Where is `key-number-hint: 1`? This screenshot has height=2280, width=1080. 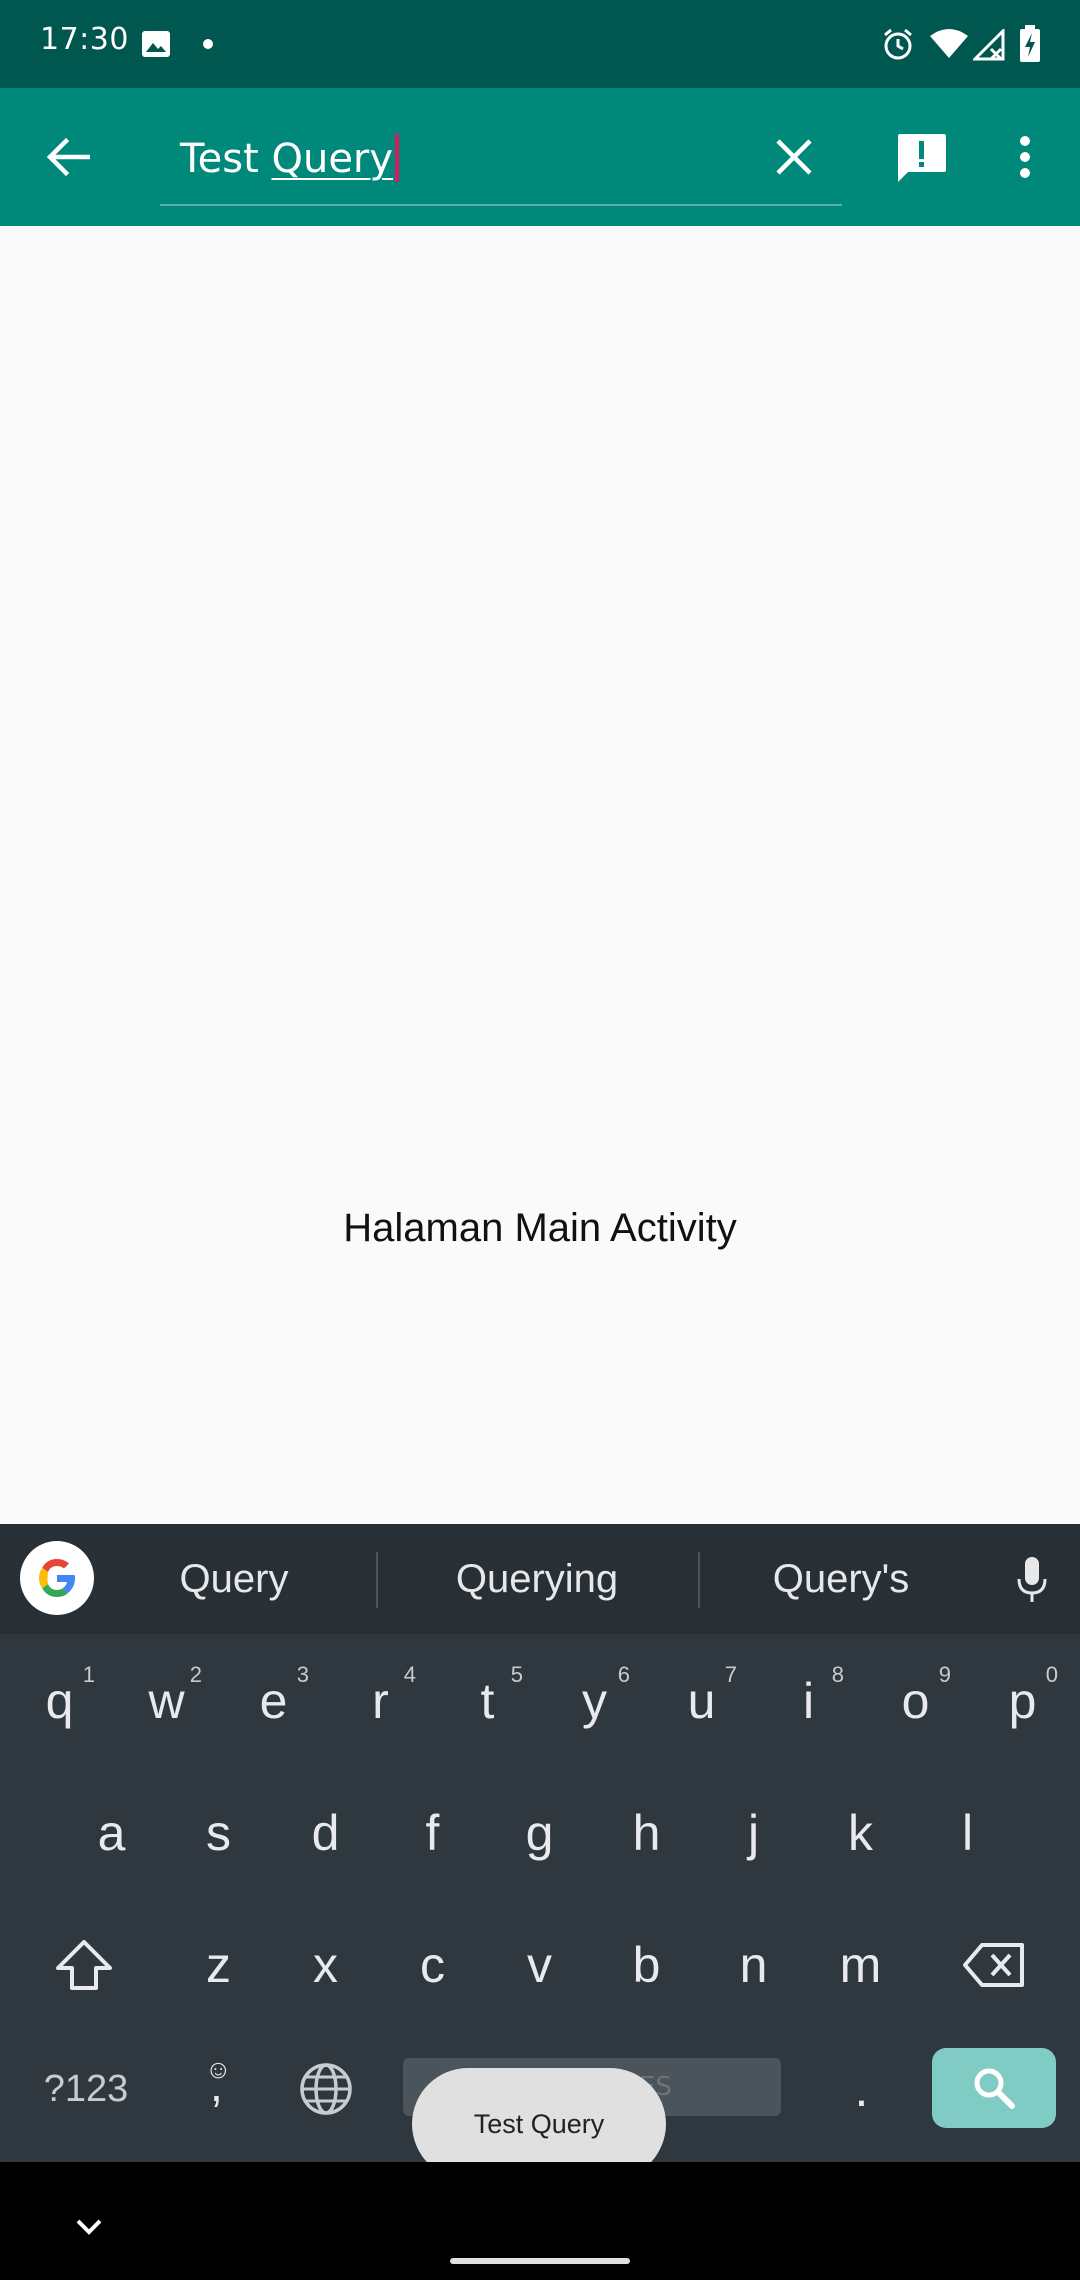
key-number-hint: 1 is located at coordinates (88, 1674).